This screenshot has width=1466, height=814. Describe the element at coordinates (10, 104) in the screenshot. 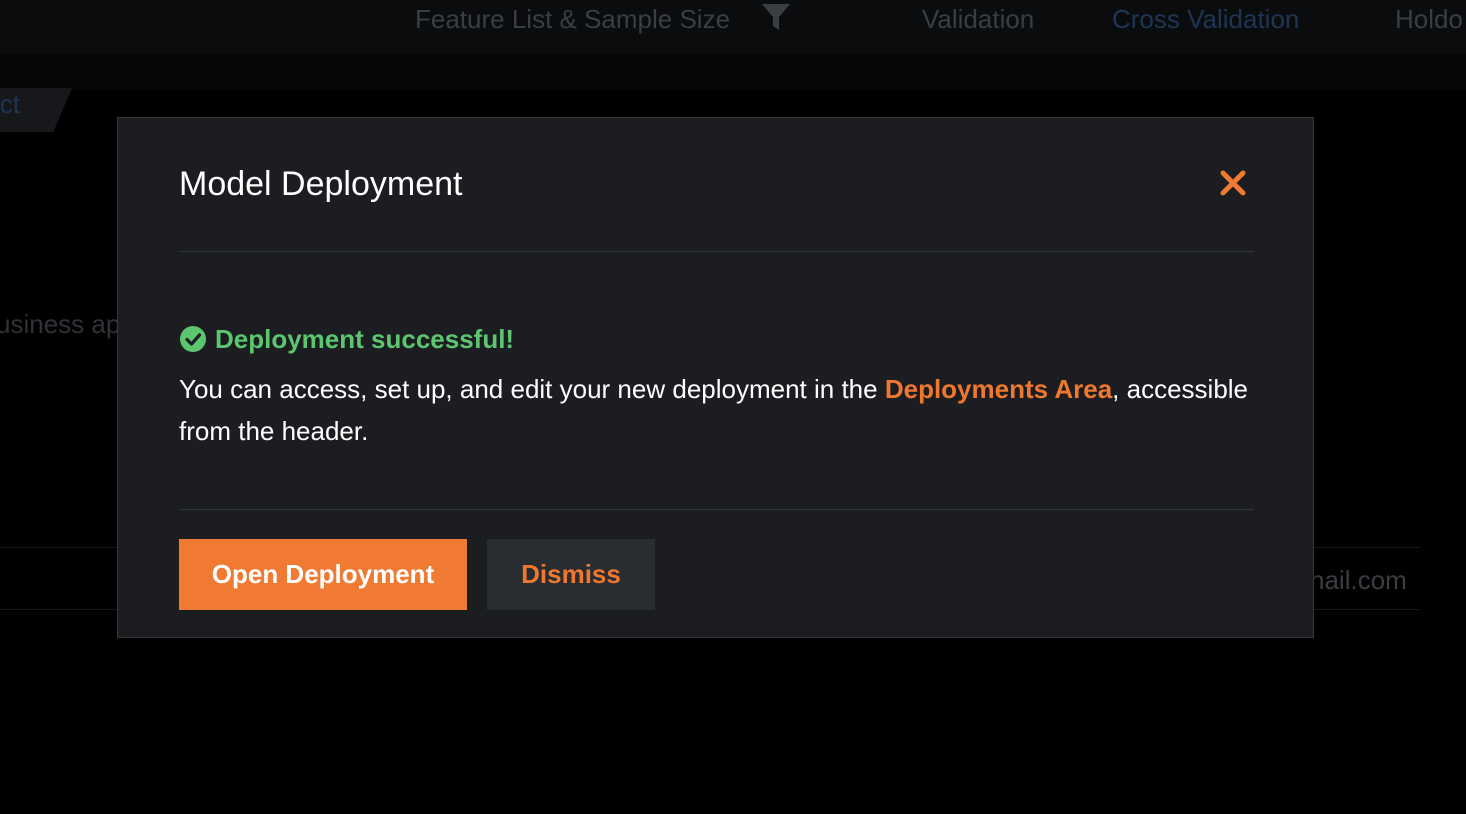

I see `background-tab-label: ict` at that location.